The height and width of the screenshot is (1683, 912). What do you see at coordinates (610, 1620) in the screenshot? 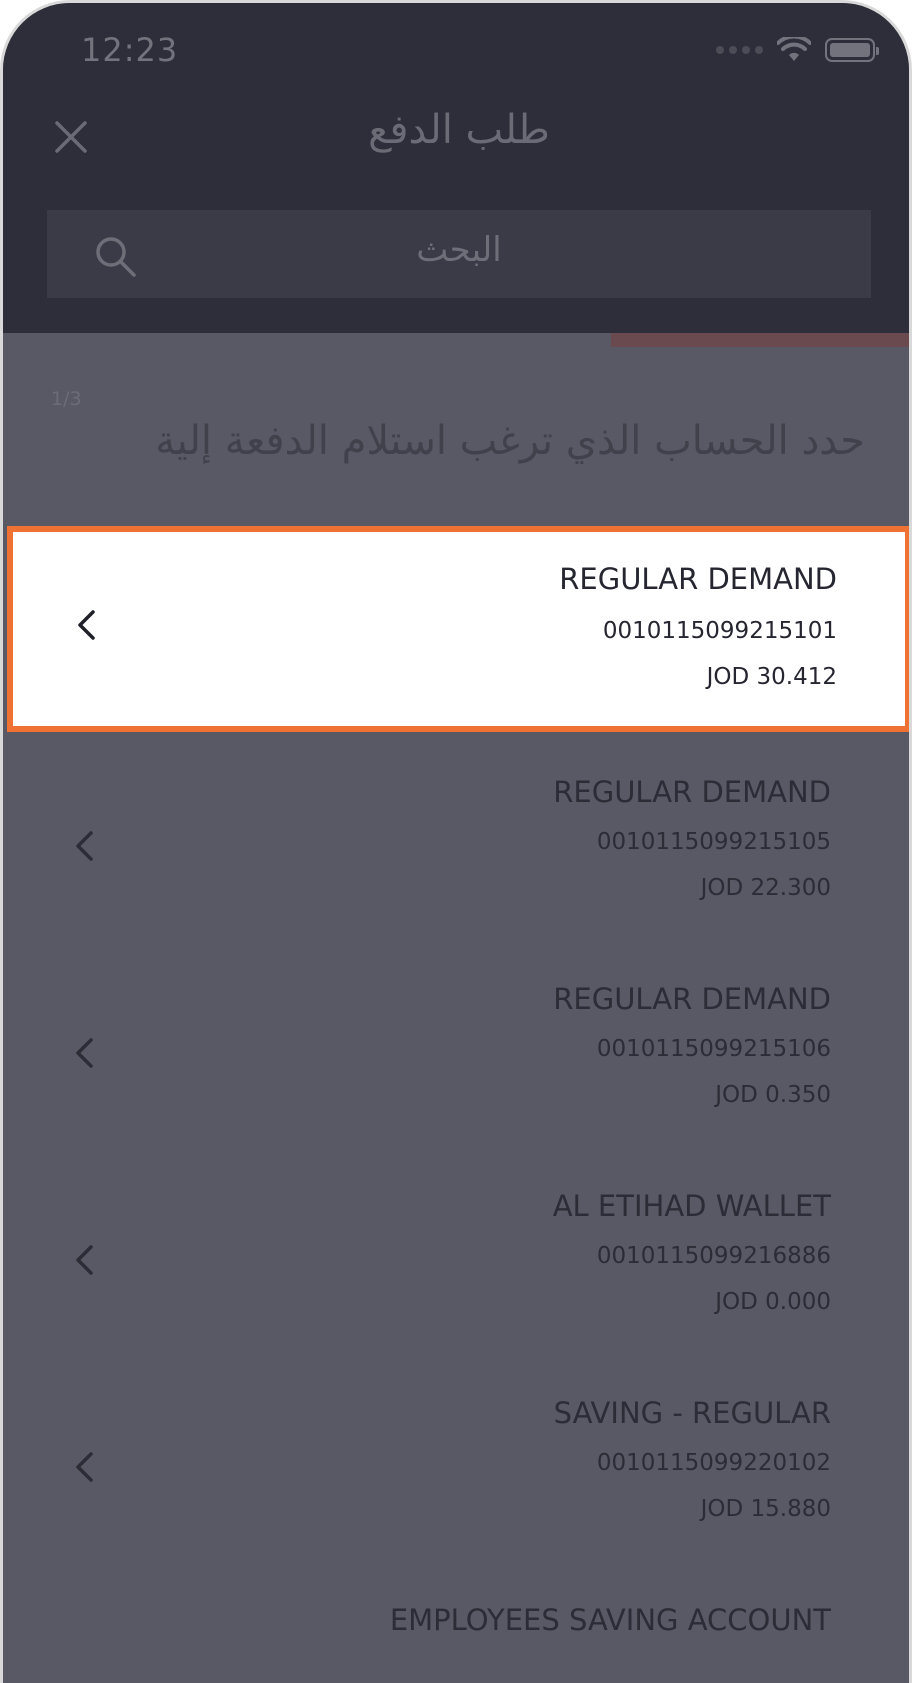
I see `account-name: EMPLOYEES SAVING ACCOUNT` at bounding box center [610, 1620].